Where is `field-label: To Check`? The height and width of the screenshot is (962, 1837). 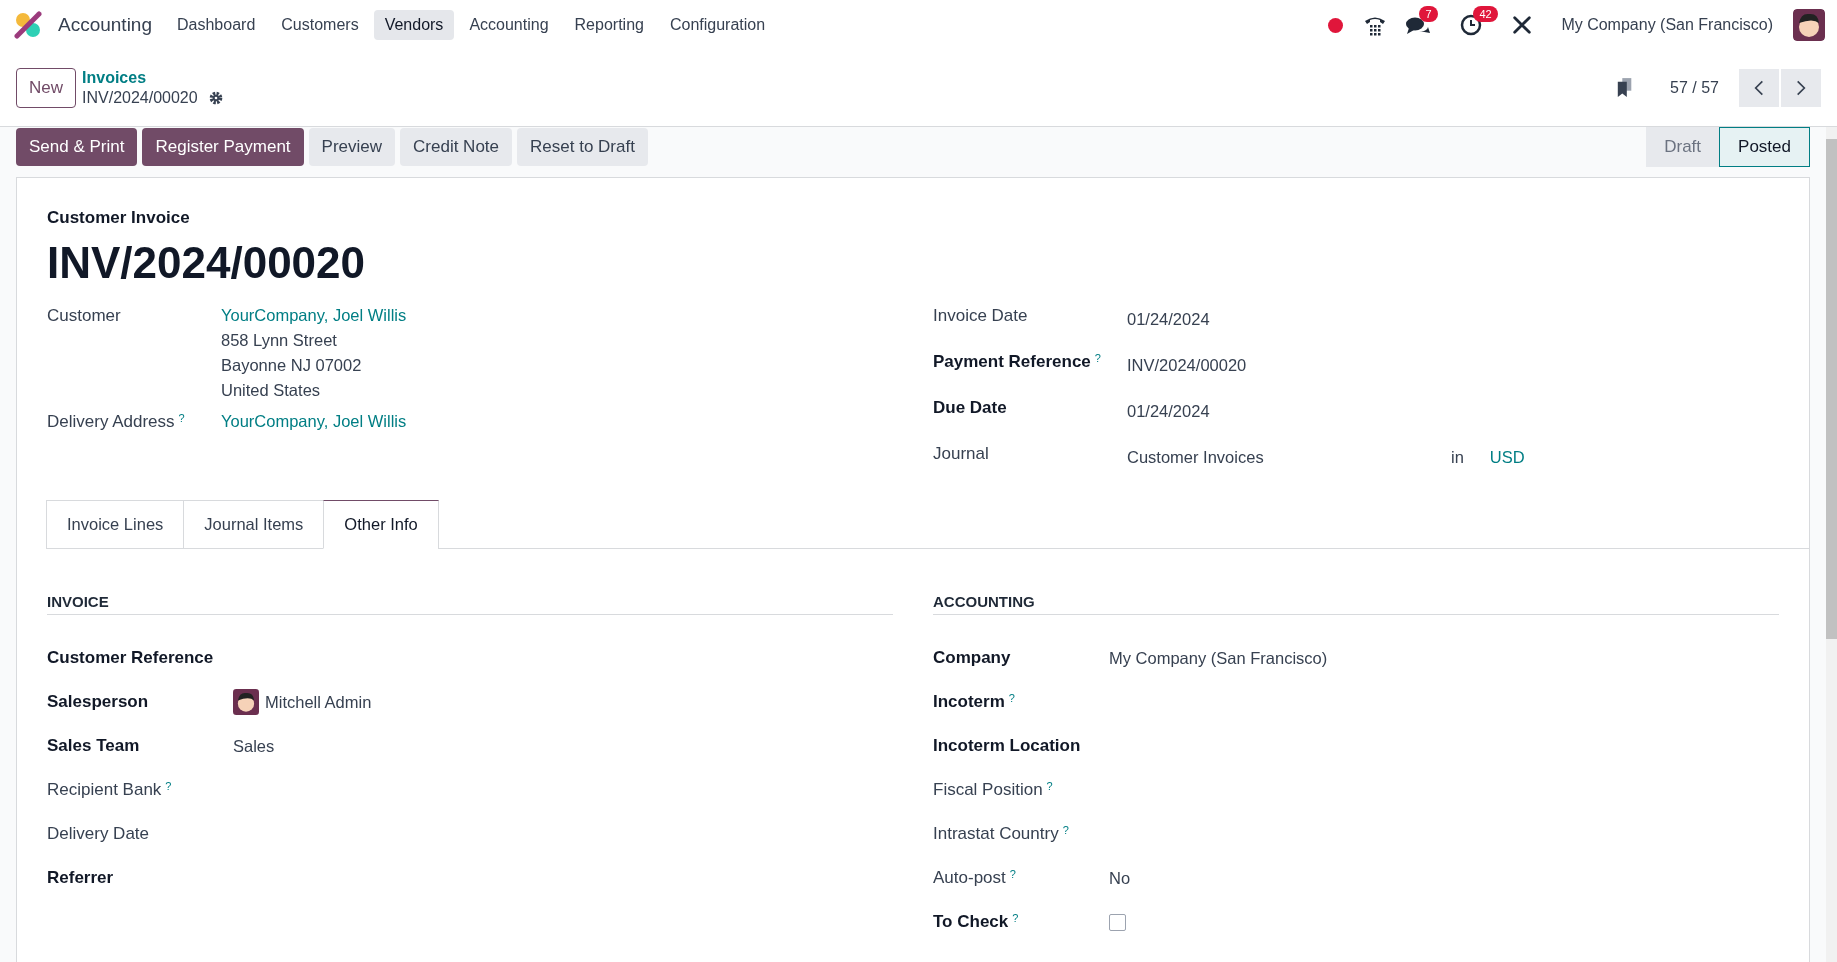 field-label: To Check is located at coordinates (971, 922).